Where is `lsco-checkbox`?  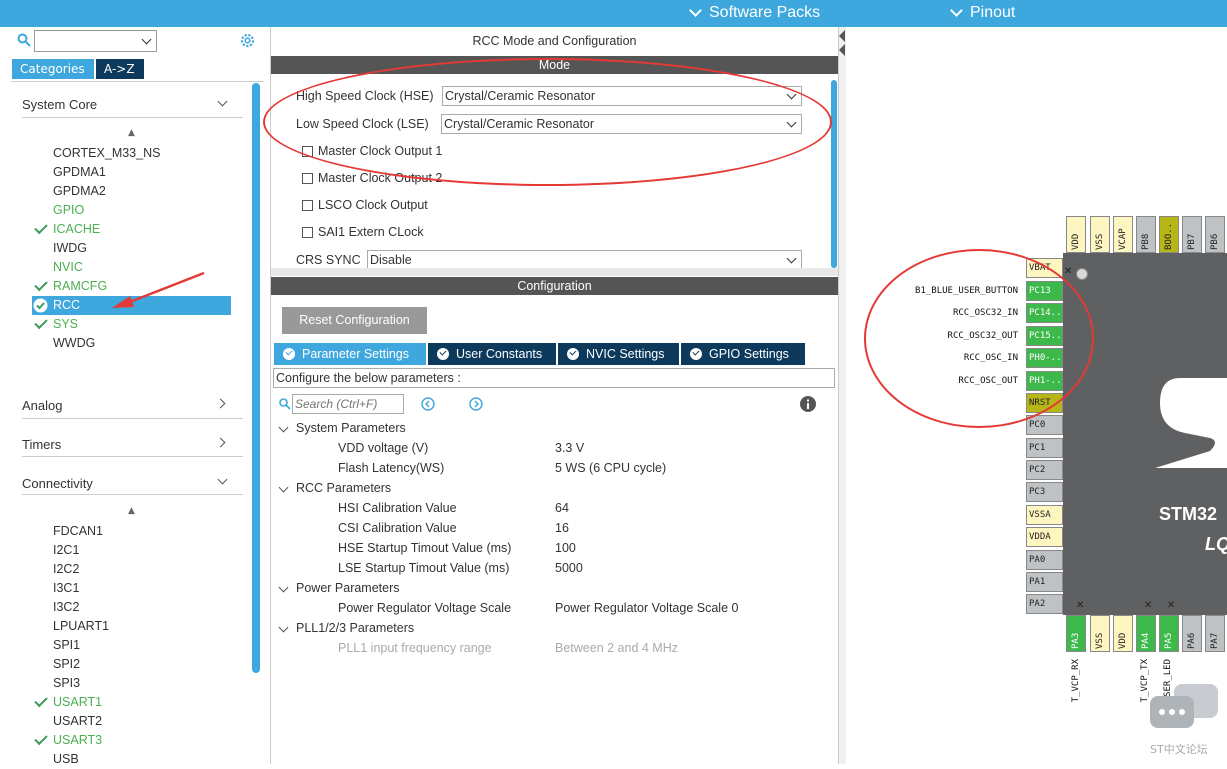
lsco-checkbox is located at coordinates (307, 205).